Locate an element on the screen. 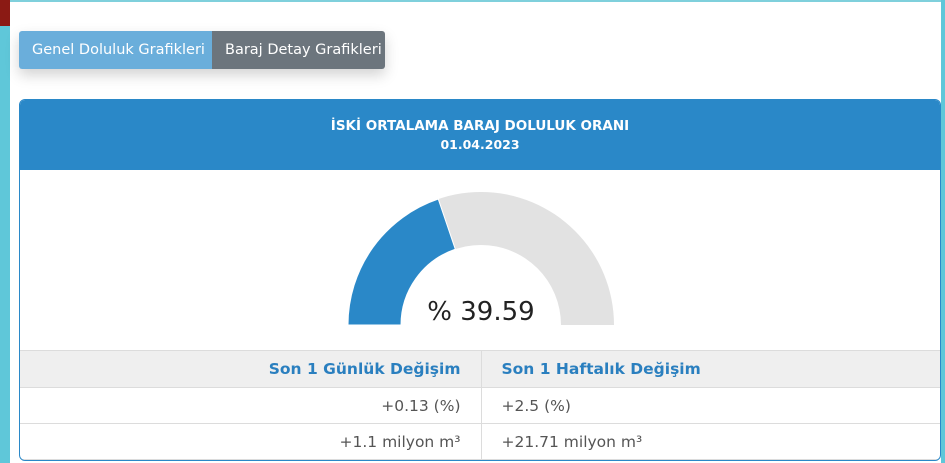  table-row: +0.13 (%) +2.5 (%) is located at coordinates (480, 405).